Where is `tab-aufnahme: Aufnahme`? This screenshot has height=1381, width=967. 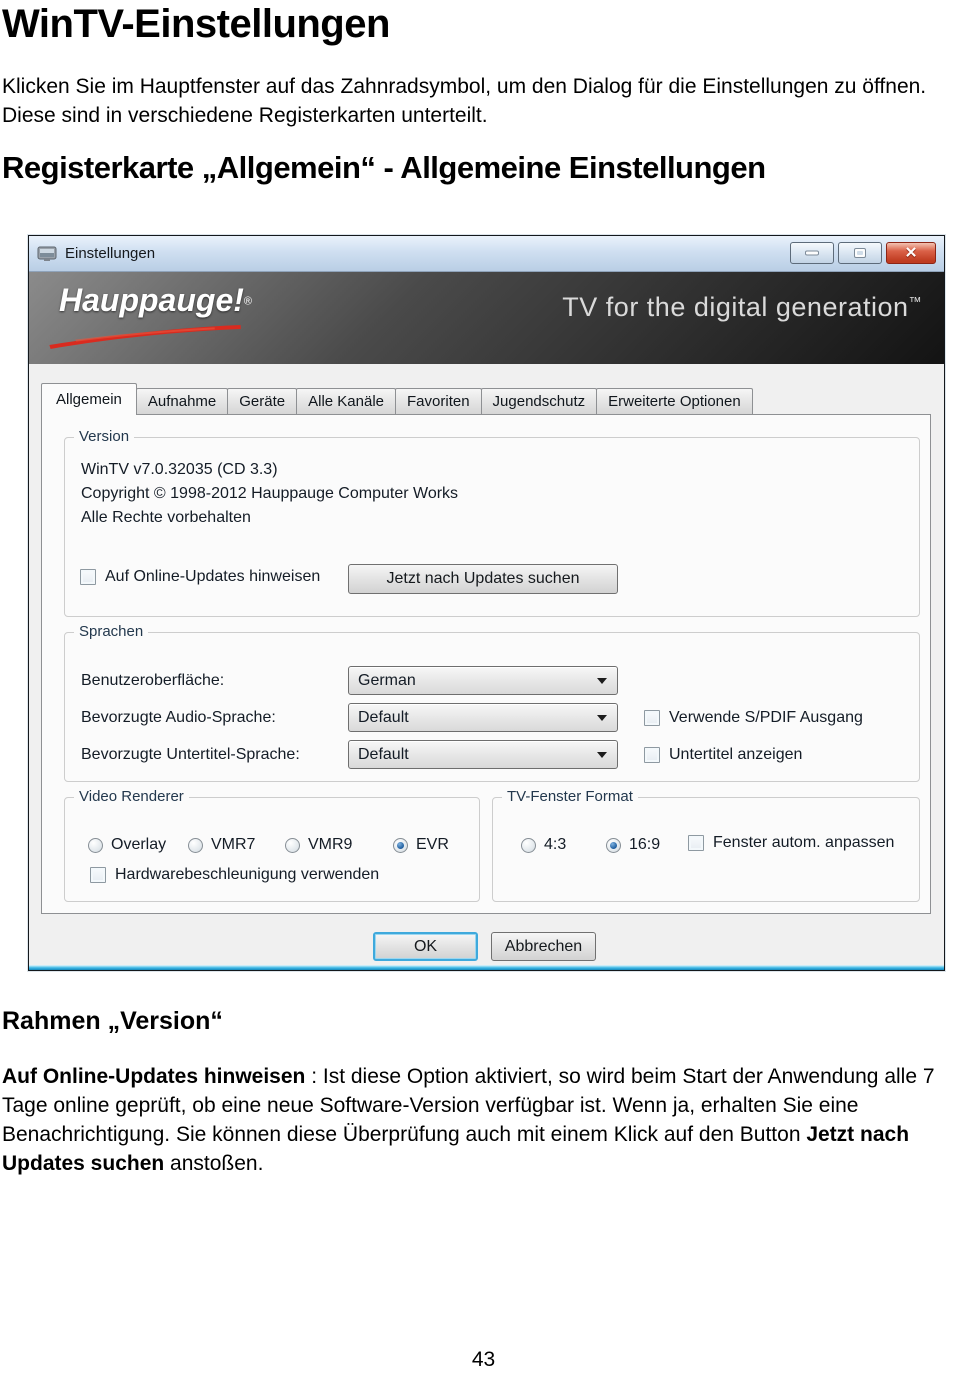 tab-aufnahme: Aufnahme is located at coordinates (182, 401).